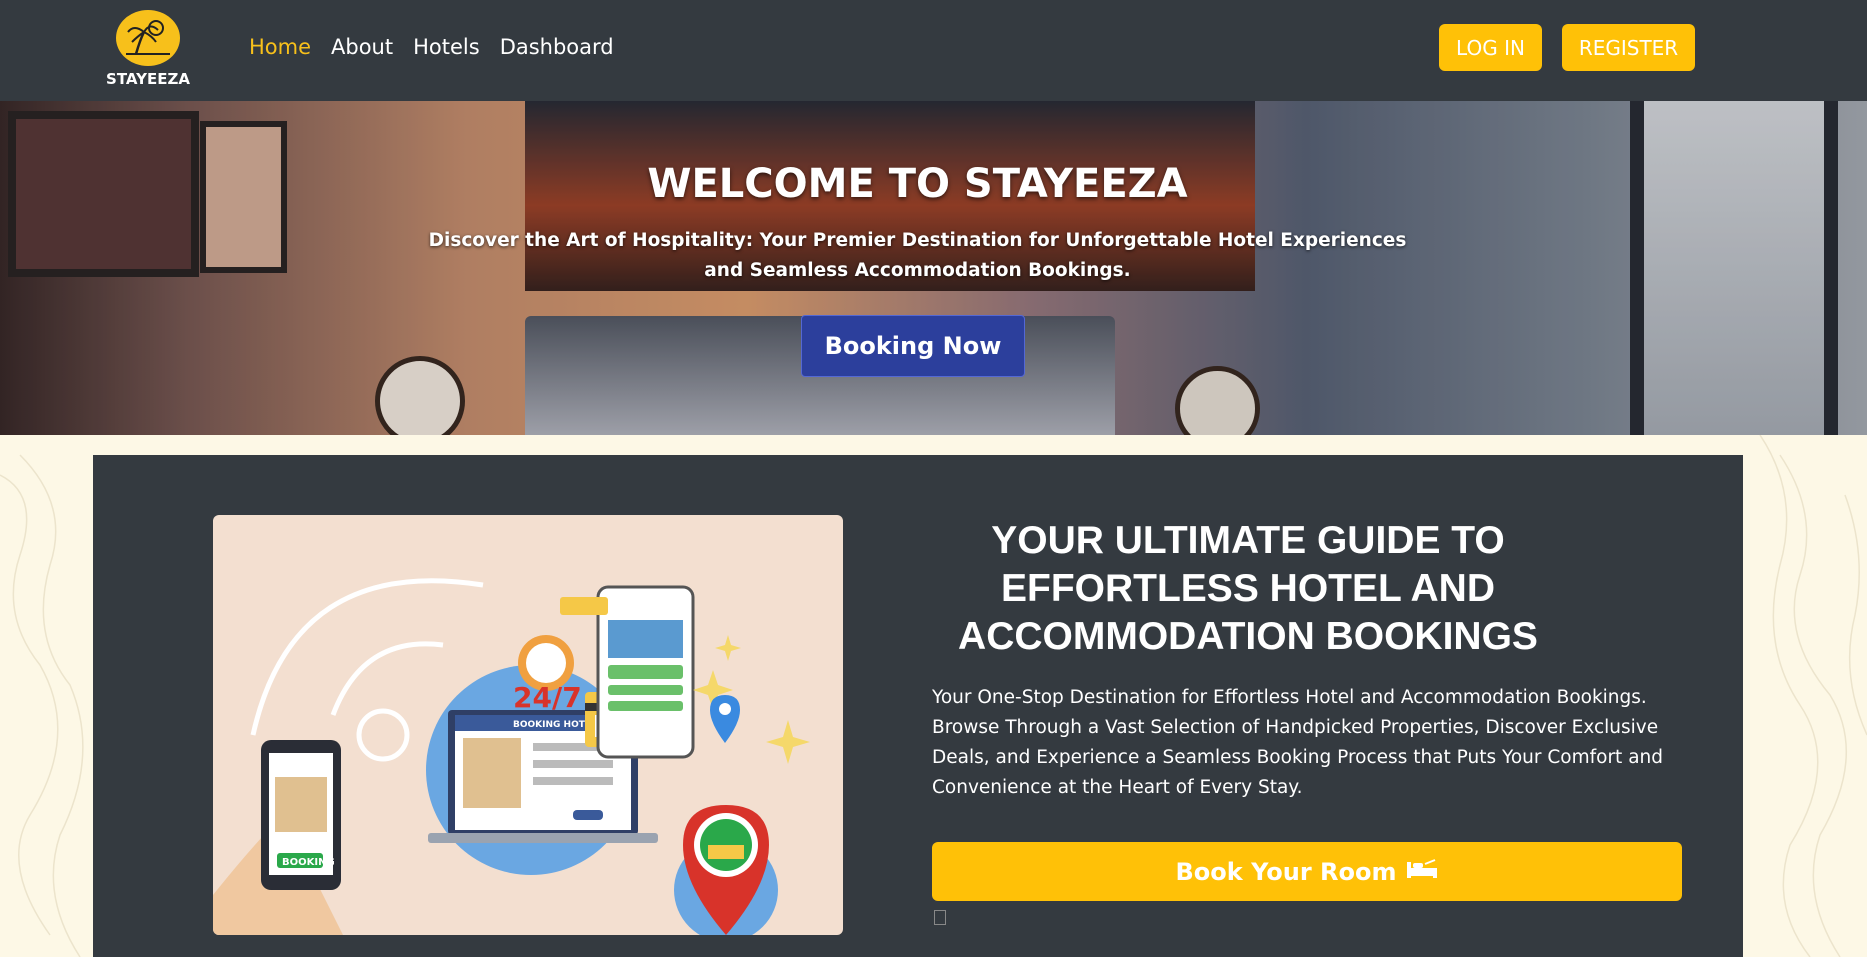 This screenshot has width=1867, height=957. Describe the element at coordinates (148, 38) in the screenshot. I see `palm-tree-icon` at that location.